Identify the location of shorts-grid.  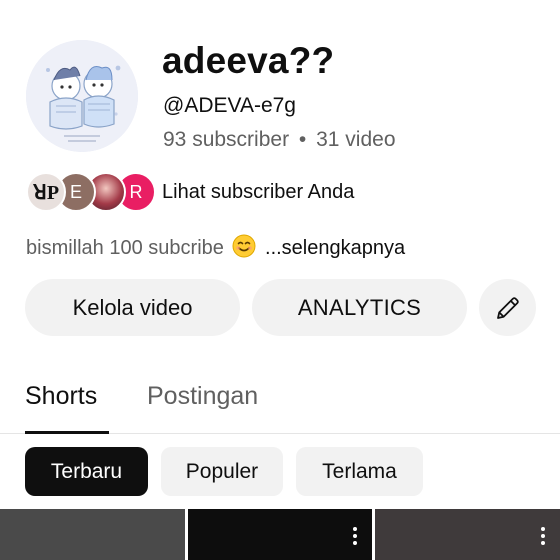
(280, 534).